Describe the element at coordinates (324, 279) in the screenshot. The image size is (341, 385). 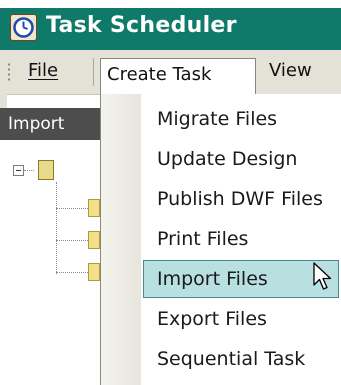
I see `mouse-pointer-icon` at that location.